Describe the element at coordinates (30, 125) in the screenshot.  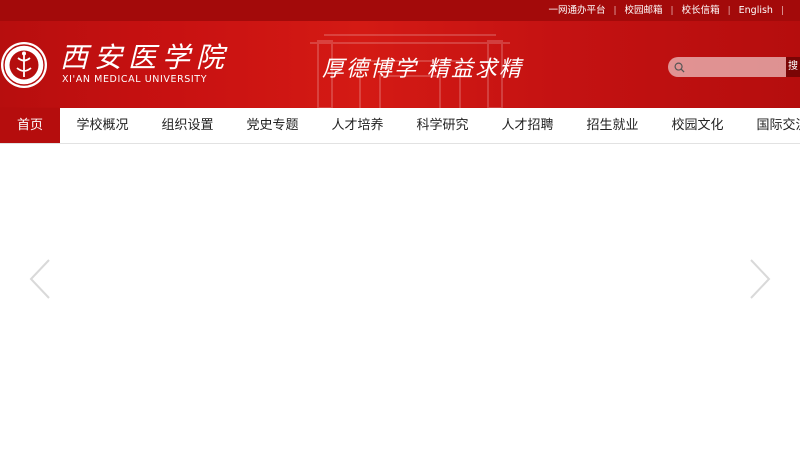
I see `nav-item-home: 首页` at that location.